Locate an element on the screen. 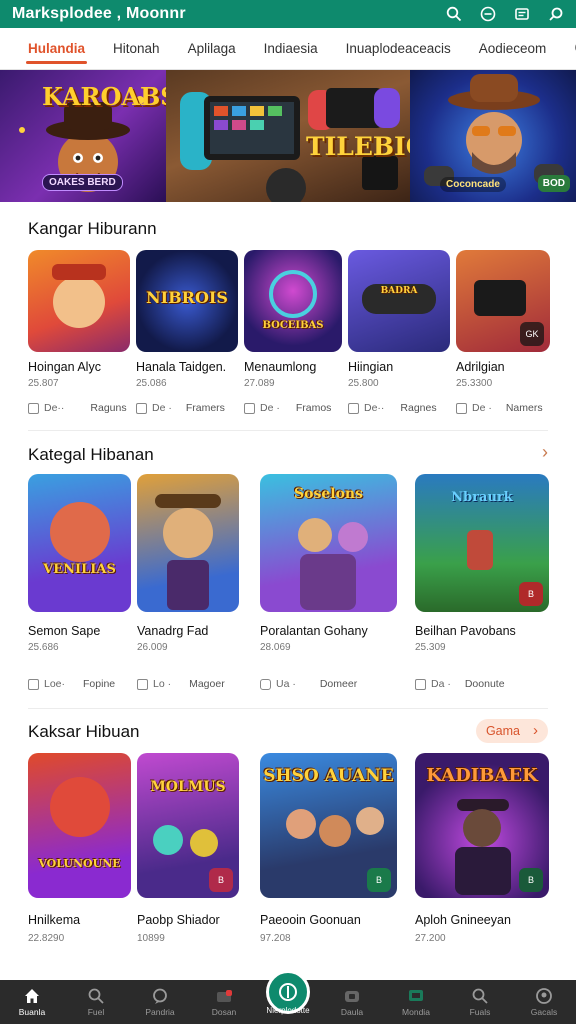  game-card: BOCEIBAS Menaumlong 27.089 De · Framos is located at coordinates (293, 340).